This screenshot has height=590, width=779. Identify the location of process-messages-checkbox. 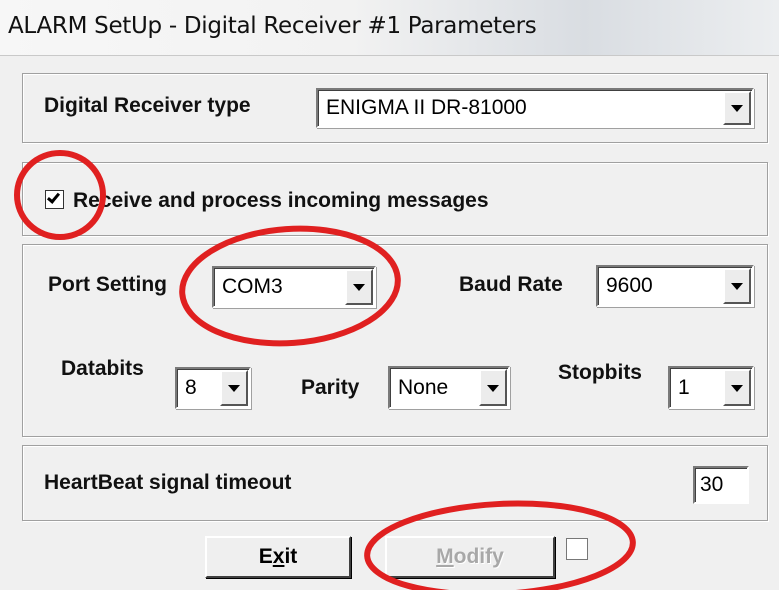
(54, 199).